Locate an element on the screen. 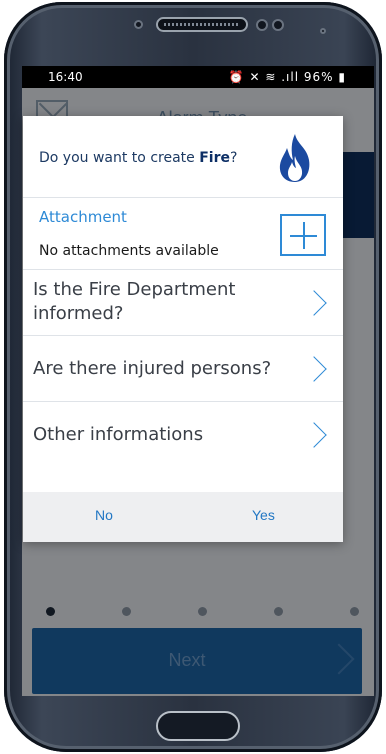  sensor-icon is located at coordinates (262, 25).